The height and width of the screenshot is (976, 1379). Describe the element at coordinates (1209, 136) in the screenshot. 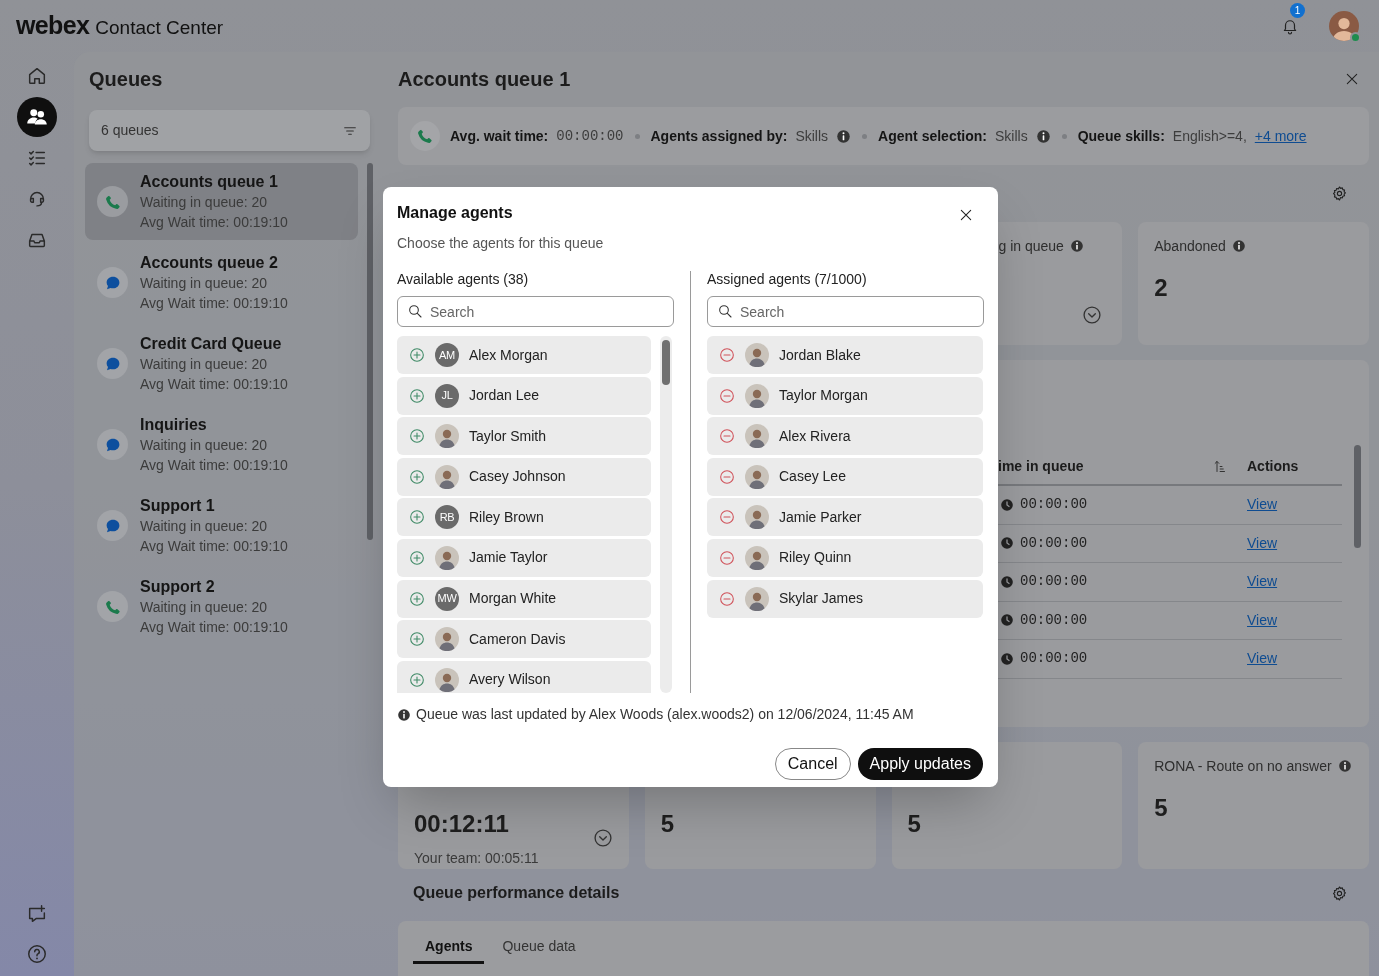

I see `info-value: English>=4,` at that location.